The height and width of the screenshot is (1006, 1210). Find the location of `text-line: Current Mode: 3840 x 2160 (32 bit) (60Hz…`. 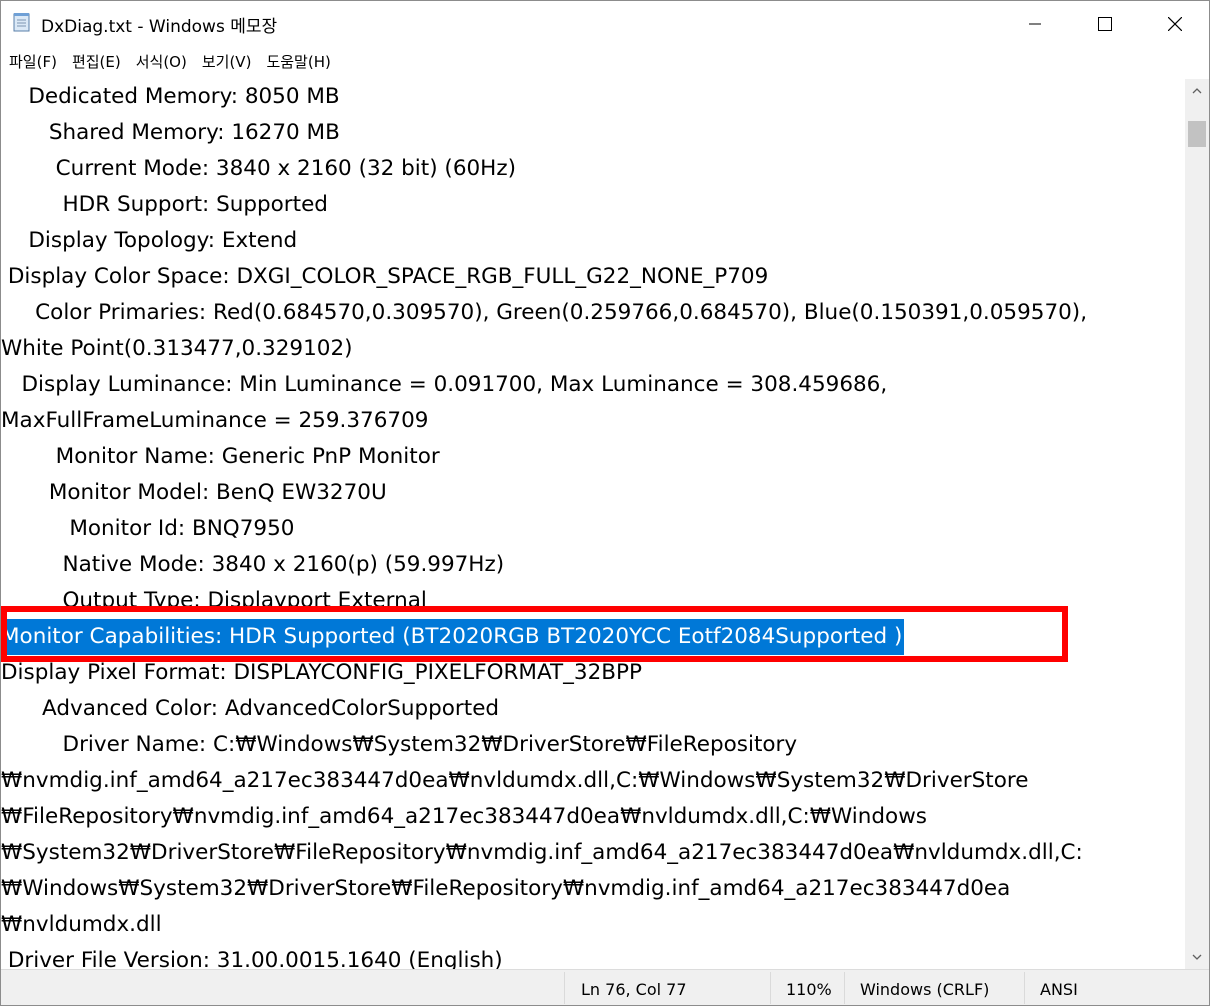

text-line: Current Mode: 3840 x 2160 (32 bit) (60Hz… is located at coordinates (259, 168).